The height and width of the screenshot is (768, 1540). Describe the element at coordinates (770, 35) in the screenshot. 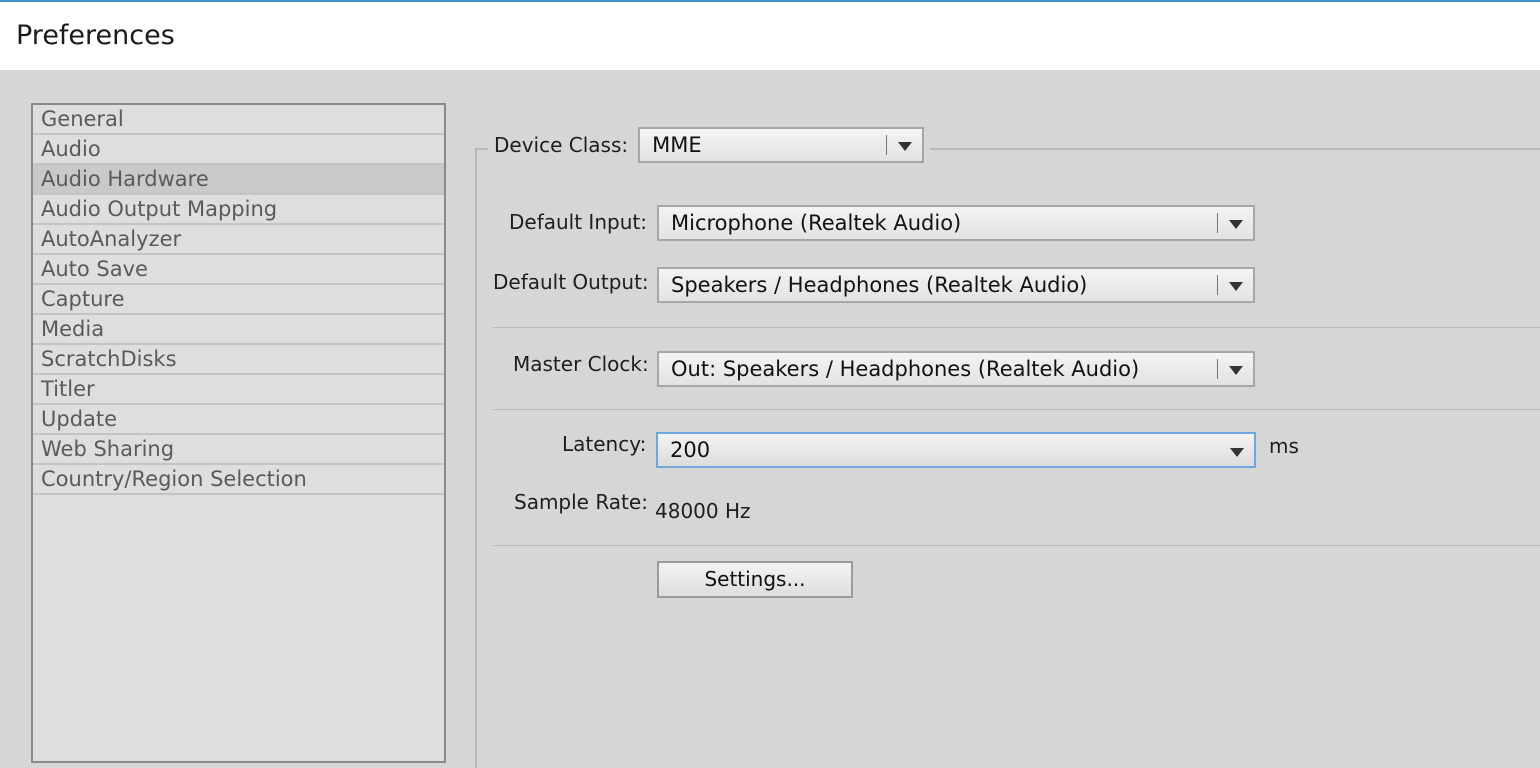

I see `title-bar: Preferences` at that location.